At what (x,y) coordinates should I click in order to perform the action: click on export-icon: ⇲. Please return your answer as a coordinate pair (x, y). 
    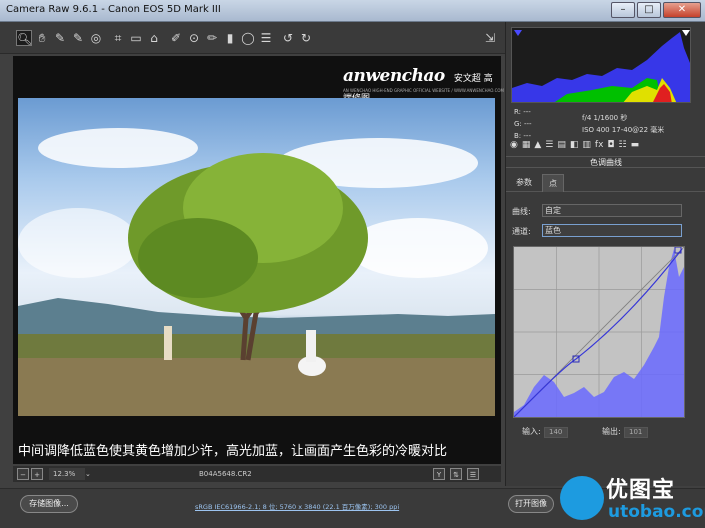
    Looking at the image, I should click on (490, 38).